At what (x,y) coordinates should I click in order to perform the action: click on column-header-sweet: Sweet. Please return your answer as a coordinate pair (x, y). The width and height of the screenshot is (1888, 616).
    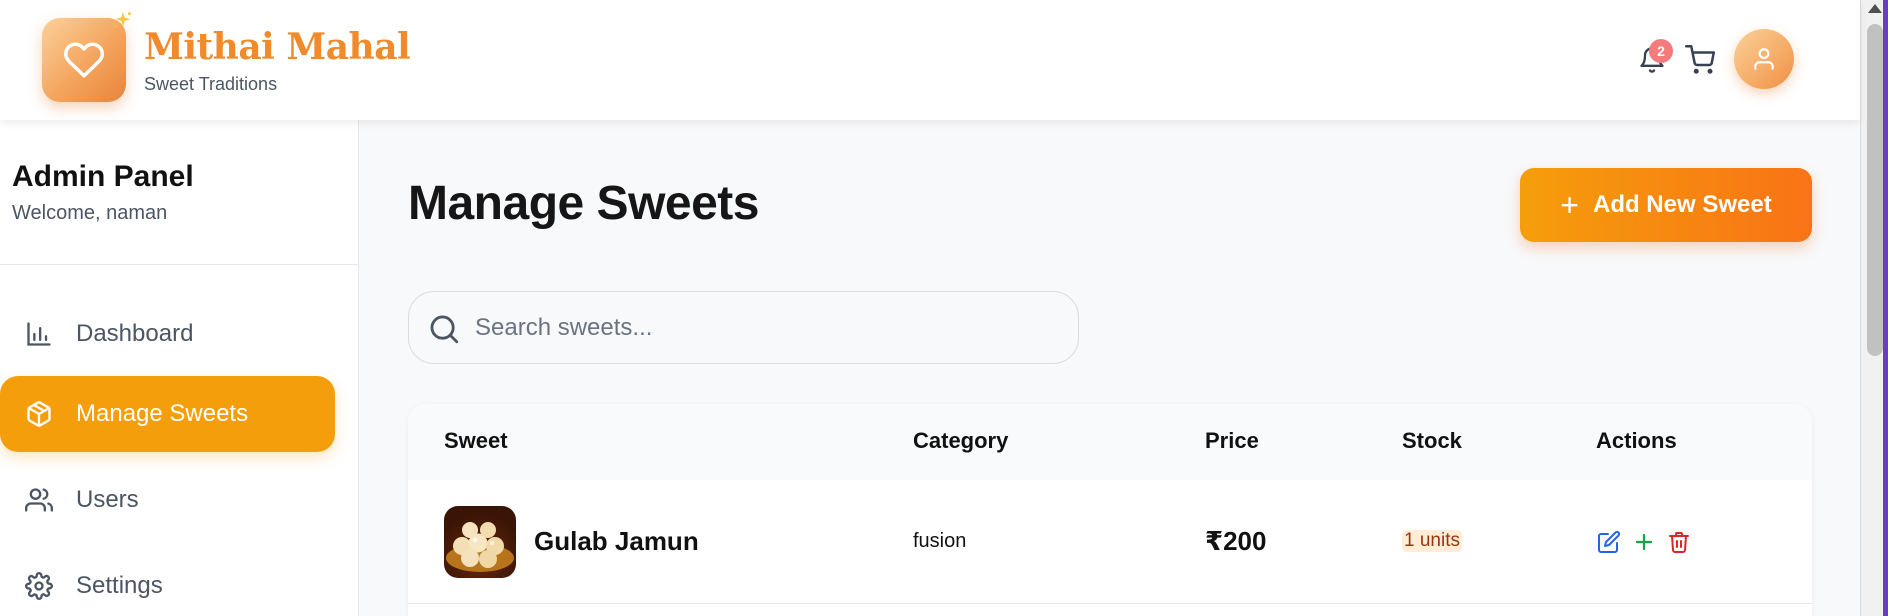
    Looking at the image, I should click on (476, 440).